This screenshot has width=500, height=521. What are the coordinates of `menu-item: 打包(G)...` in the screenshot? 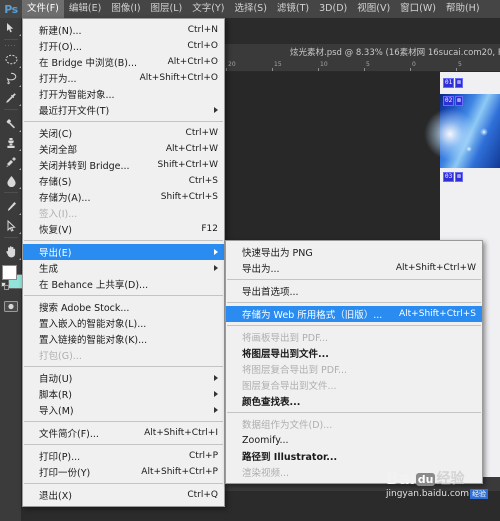 It's located at (123, 355).